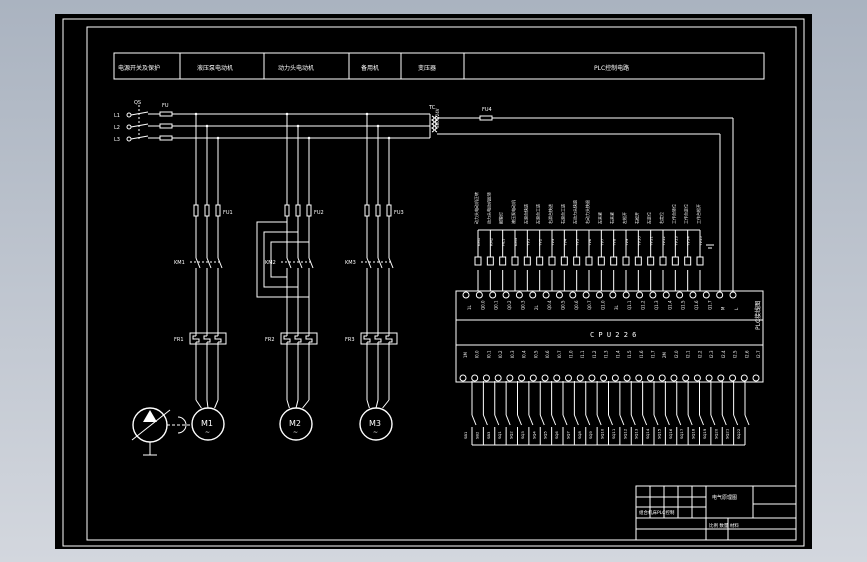  I want to click on plc-output-terminal: Q0.3, so click(522, 305).